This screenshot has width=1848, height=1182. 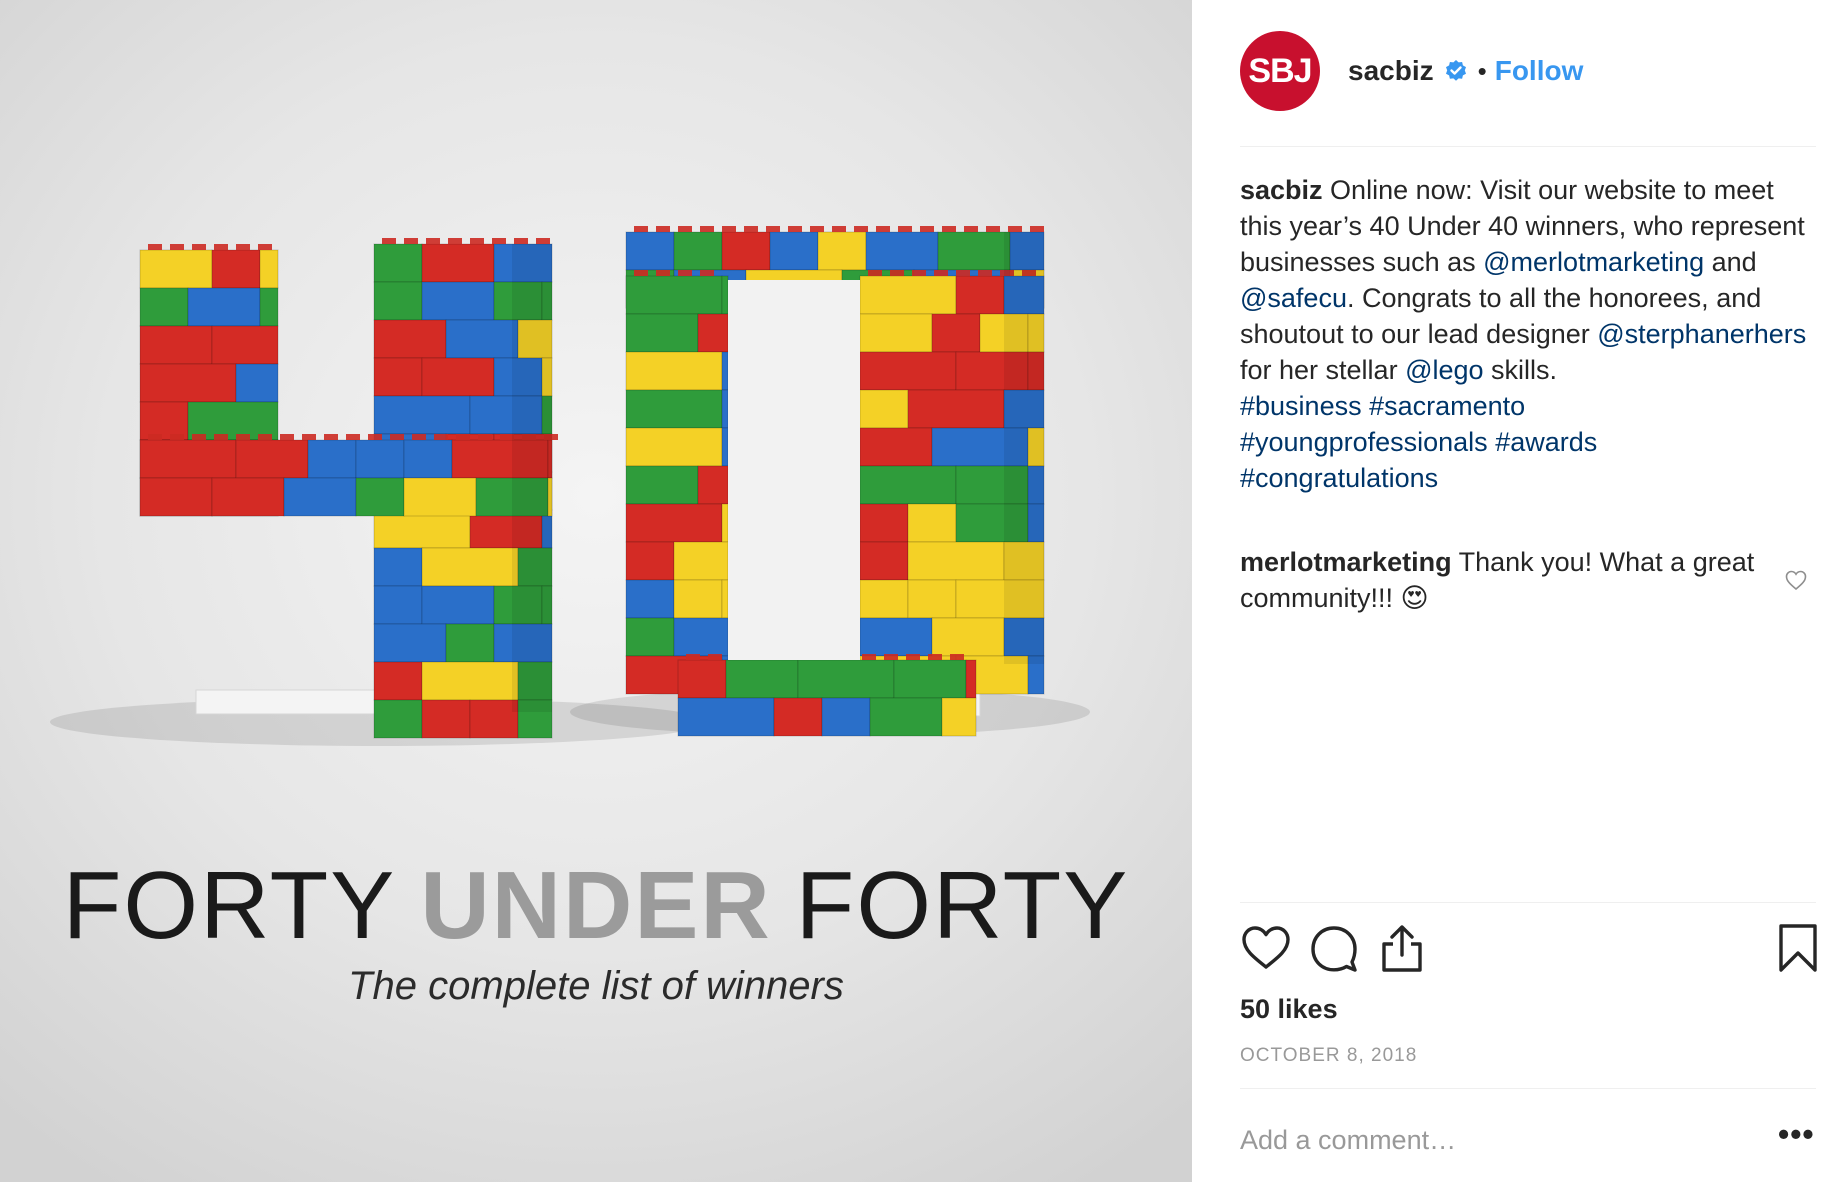 I want to click on hashtag-link: #congratulations, so click(x=1339, y=478).